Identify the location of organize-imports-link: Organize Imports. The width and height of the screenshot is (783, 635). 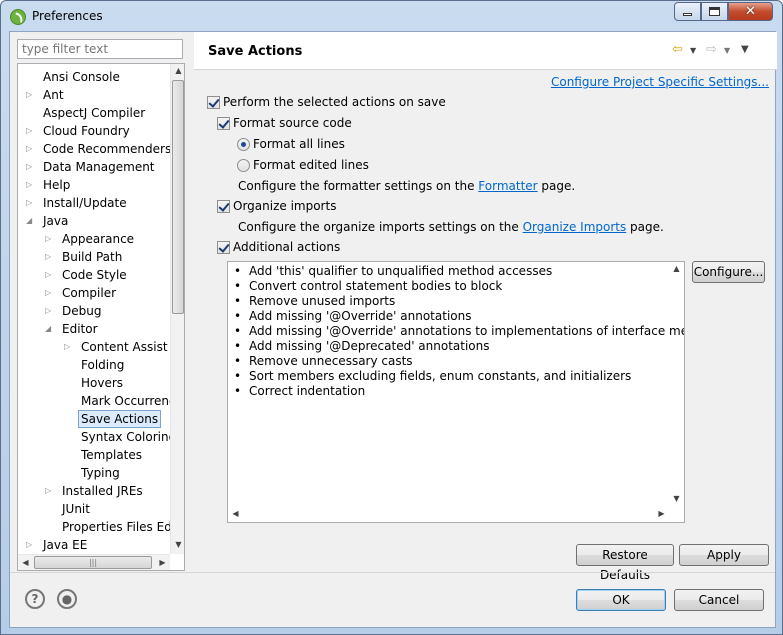
(575, 227).